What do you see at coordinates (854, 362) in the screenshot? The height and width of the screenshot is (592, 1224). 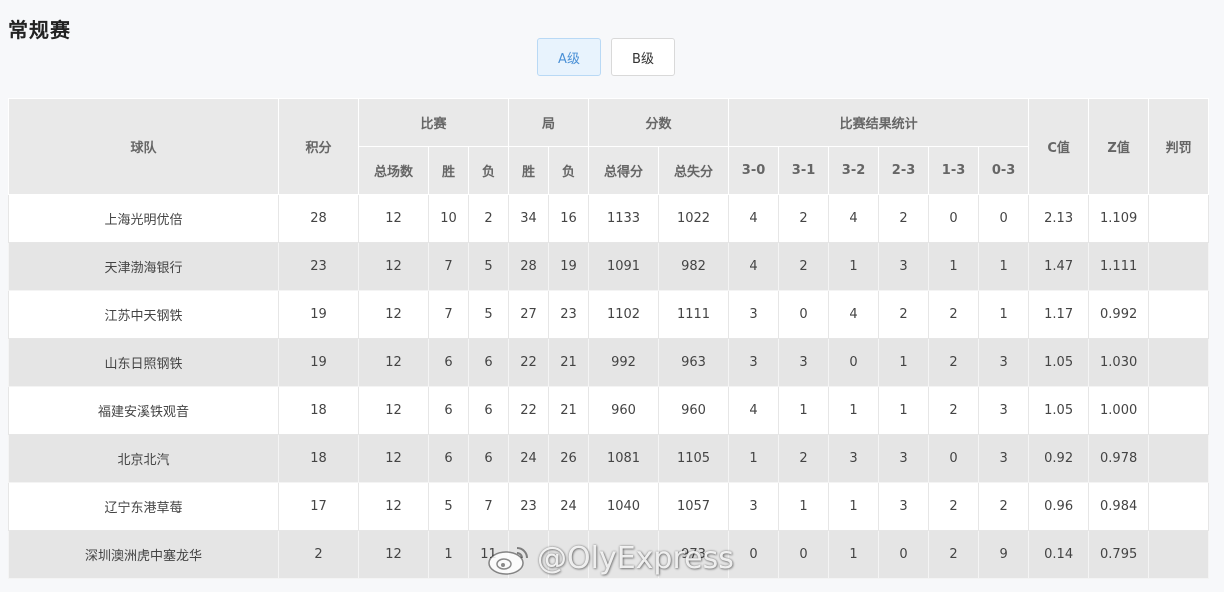 I see `cell-result-3-2: 0` at bounding box center [854, 362].